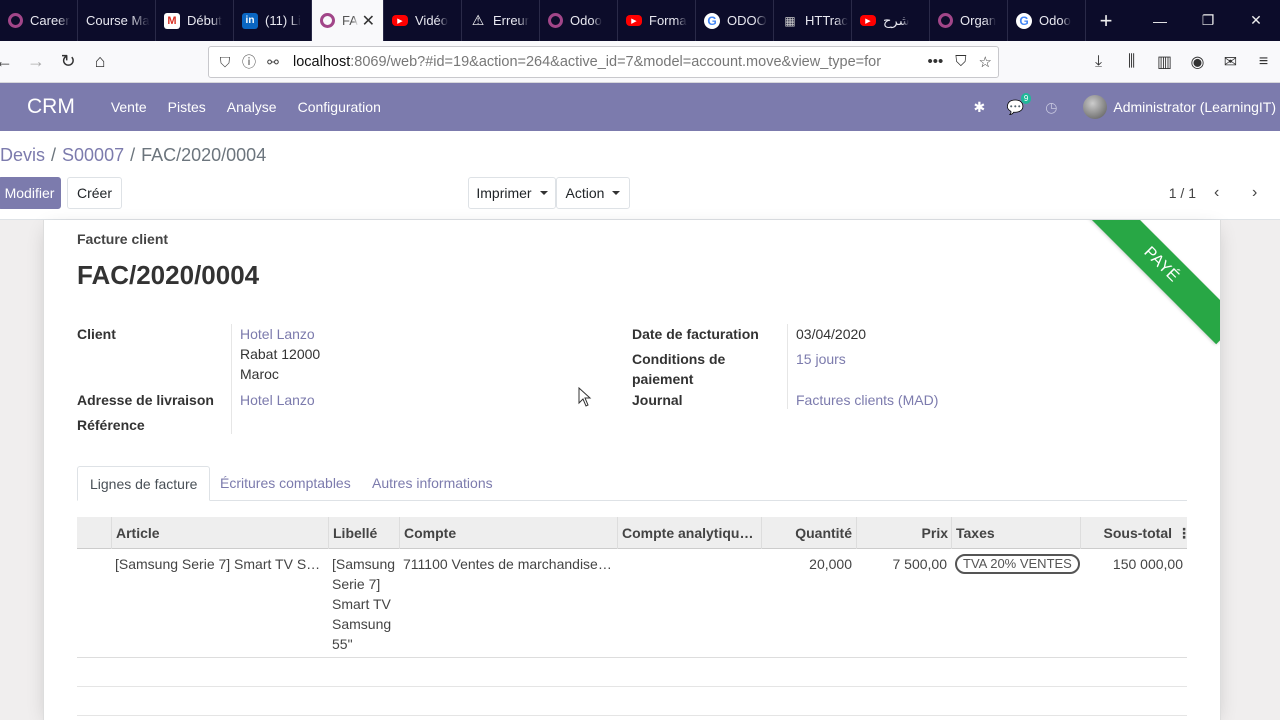 Image resolution: width=1280 pixels, height=720 pixels. Describe the element at coordinates (634, 20) in the screenshot. I see `youtube-icon: ▶` at that location.